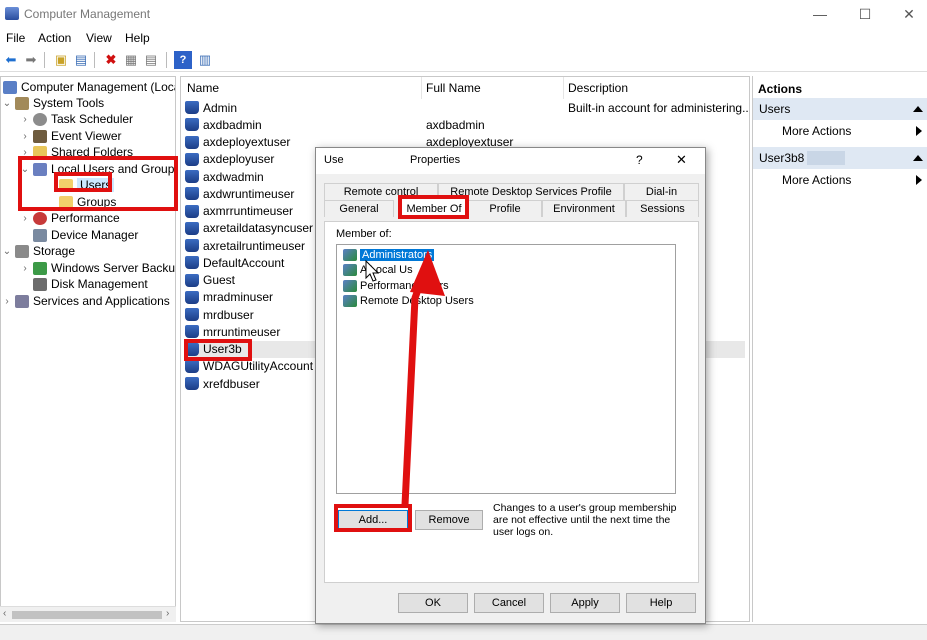  What do you see at coordinates (427, 273) in the screenshot?
I see `arrow-head-icon` at bounding box center [427, 273].